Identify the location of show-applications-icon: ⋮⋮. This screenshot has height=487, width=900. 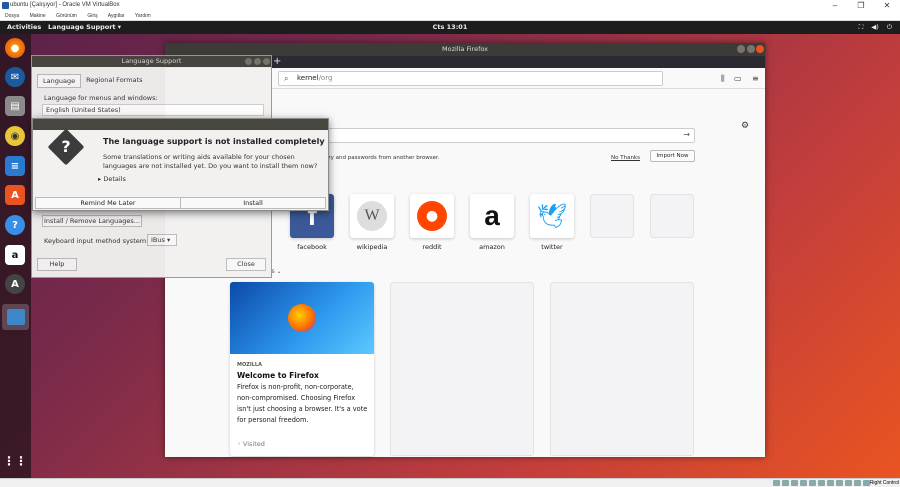
(15, 461).